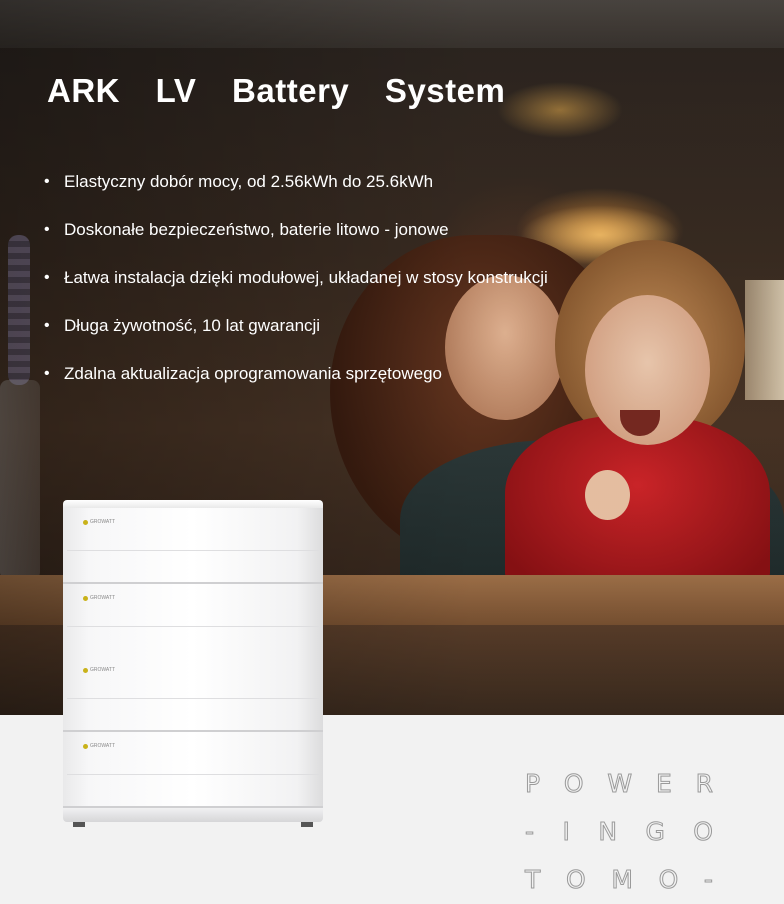 This screenshot has width=784, height=904. Describe the element at coordinates (276, 90) in the screenshot. I see `page-title: ARK LV Battery System` at that location.